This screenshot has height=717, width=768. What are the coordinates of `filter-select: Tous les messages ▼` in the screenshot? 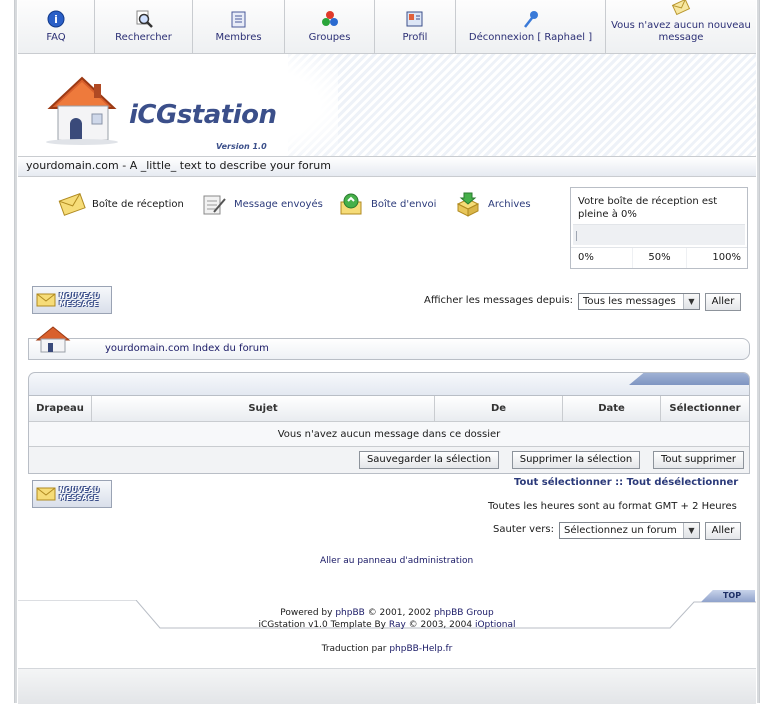 It's located at (639, 301).